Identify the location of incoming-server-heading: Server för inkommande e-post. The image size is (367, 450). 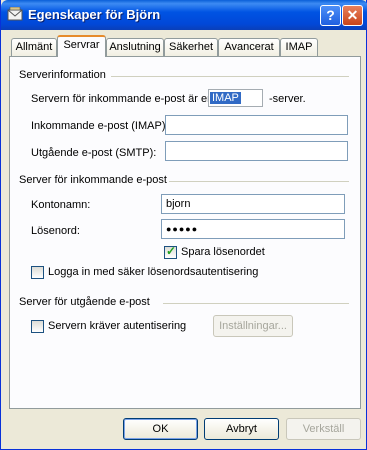
(93, 180).